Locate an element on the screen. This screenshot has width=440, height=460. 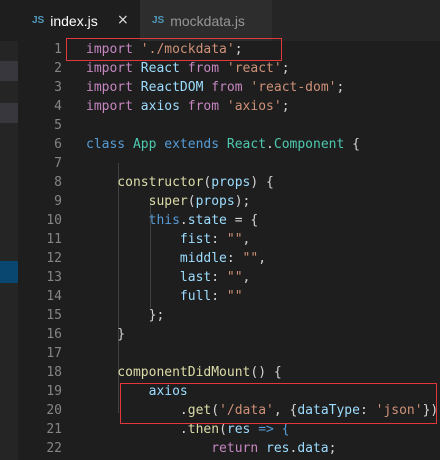
tab-index-js: JS index.js × is located at coordinates (70, 20).